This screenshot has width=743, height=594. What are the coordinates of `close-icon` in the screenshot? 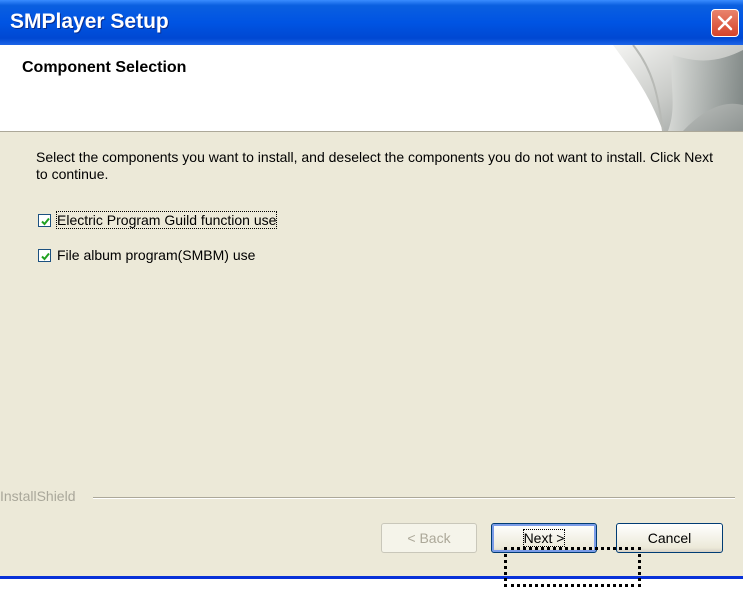 It's located at (725, 23).